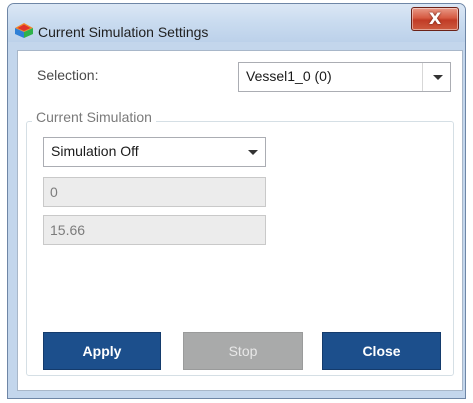  What do you see at coordinates (68, 75) in the screenshot?
I see `selection-label: Selection:` at bounding box center [68, 75].